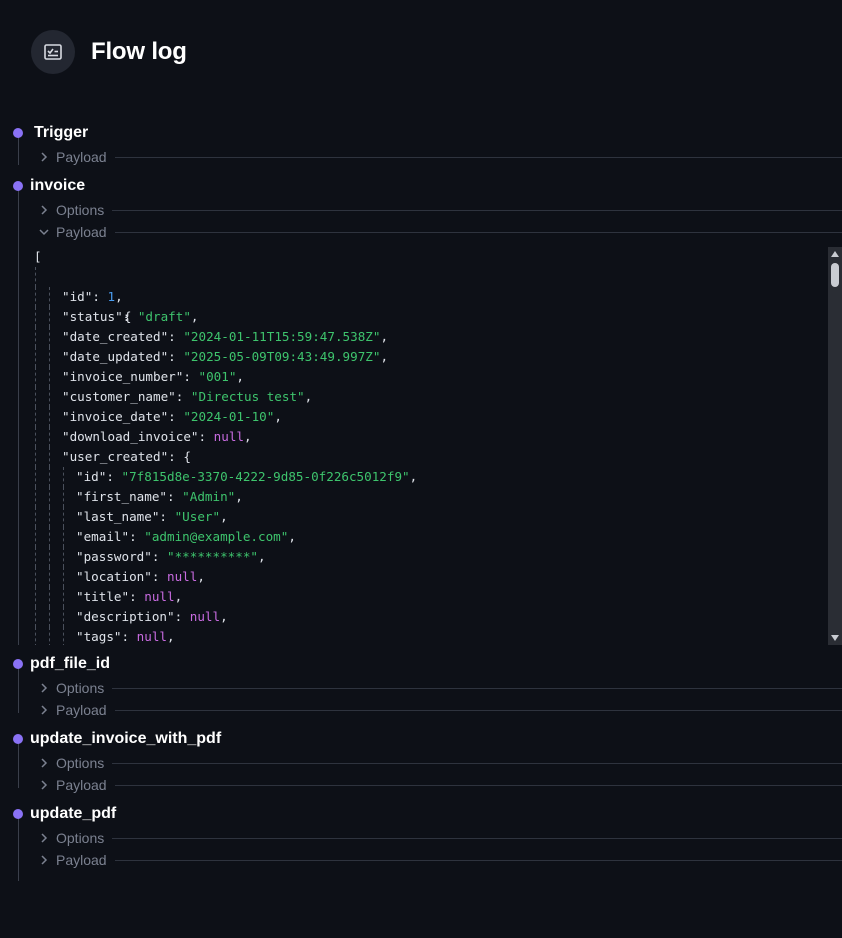 This screenshot has width=842, height=938. What do you see at coordinates (835, 254) in the screenshot?
I see `scroll-up-arrow-icon` at bounding box center [835, 254].